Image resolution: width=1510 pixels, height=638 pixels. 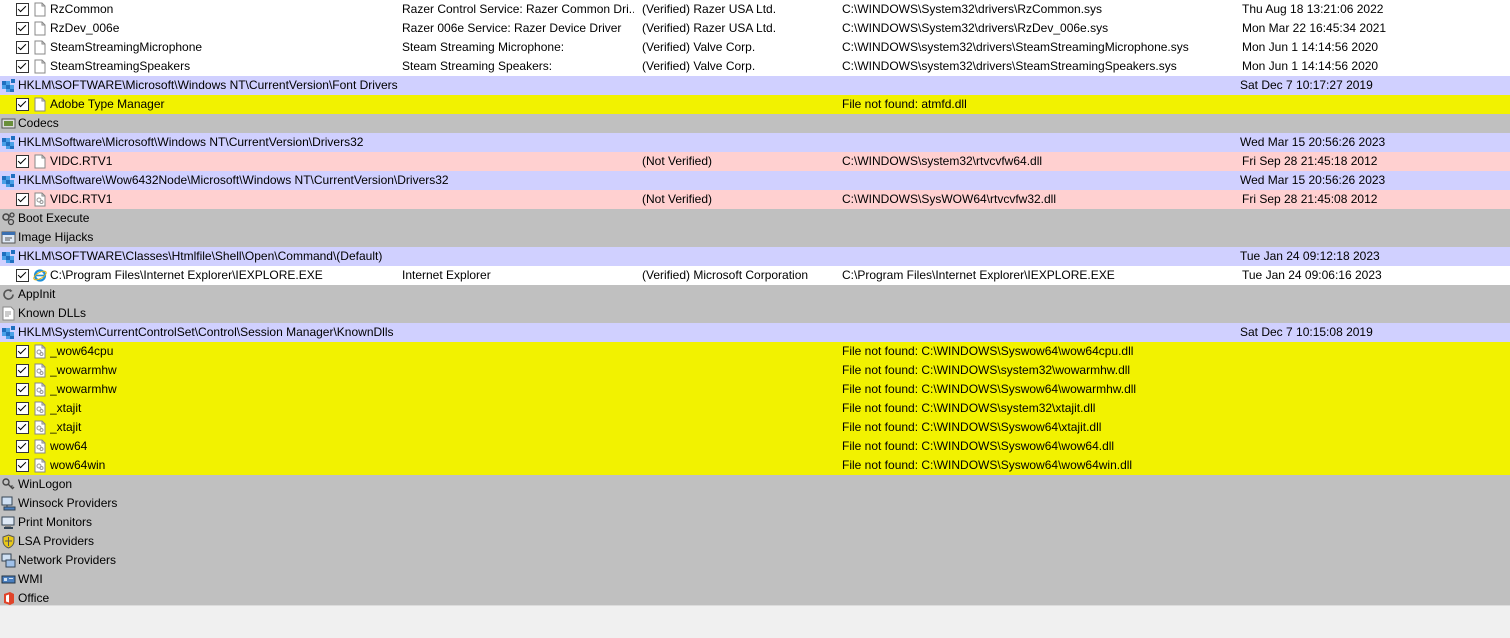 What do you see at coordinates (107, 104) in the screenshot?
I see `entry-name: Adobe Type Manager` at bounding box center [107, 104].